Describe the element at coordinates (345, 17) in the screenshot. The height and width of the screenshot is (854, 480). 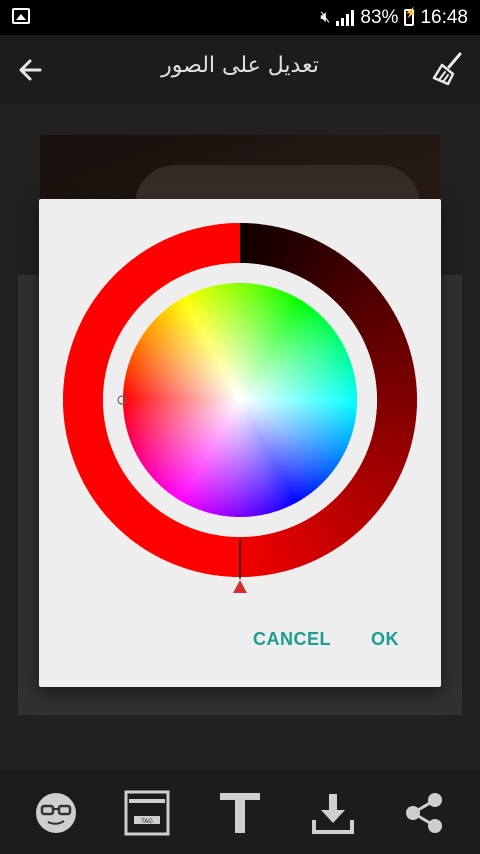
I see `signal-icon` at that location.